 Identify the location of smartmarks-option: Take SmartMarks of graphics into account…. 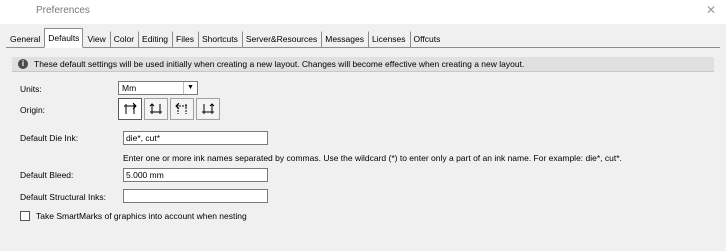
(133, 216).